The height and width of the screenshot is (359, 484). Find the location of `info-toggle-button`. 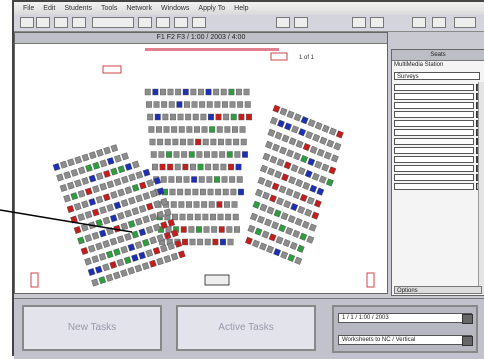

info-toggle-button is located at coordinates (467, 319).